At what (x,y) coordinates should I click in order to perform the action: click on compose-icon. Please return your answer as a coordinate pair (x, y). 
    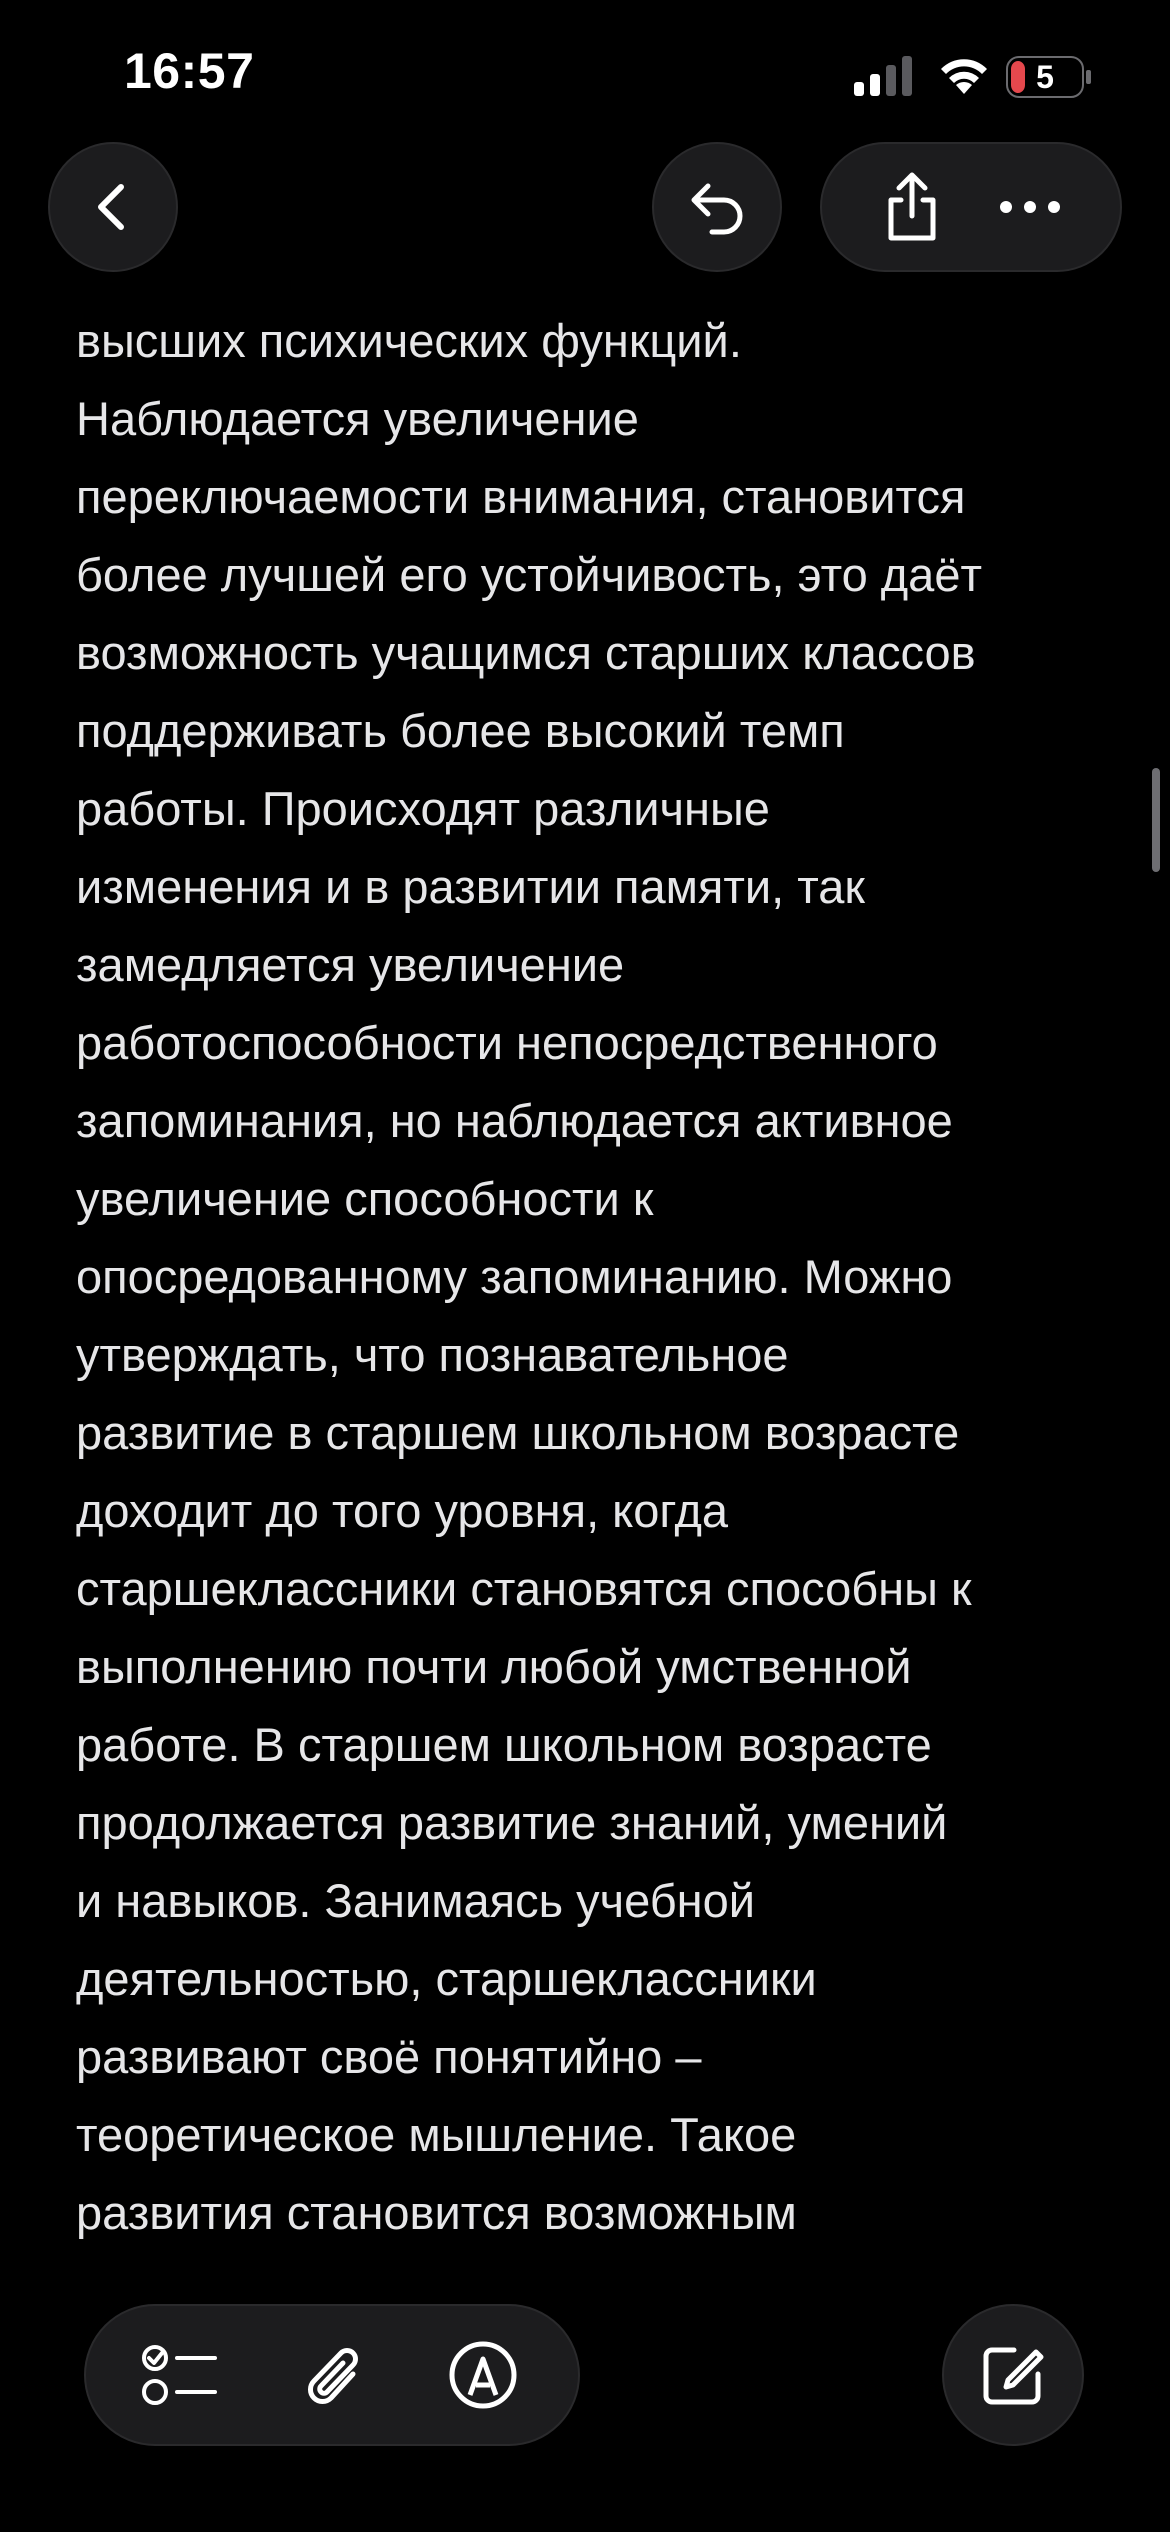
    Looking at the image, I should click on (1013, 2376).